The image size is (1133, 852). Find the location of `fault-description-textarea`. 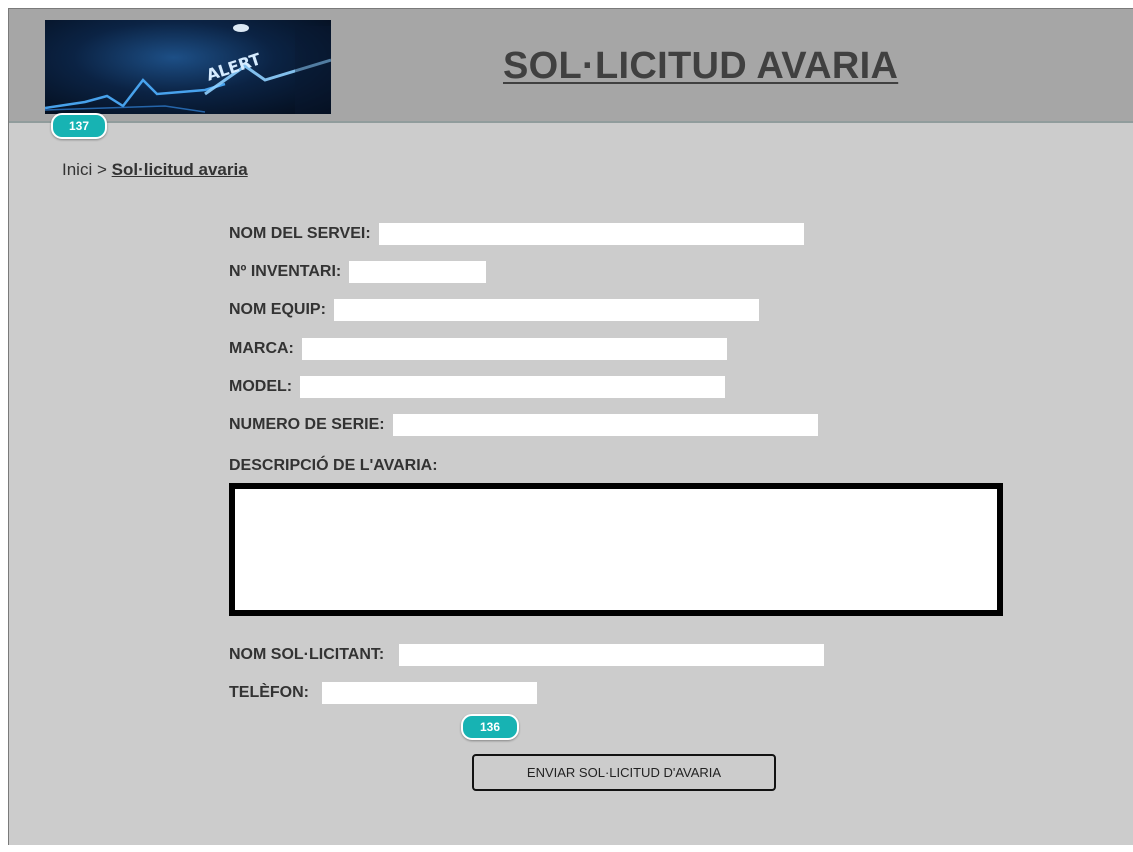

fault-description-textarea is located at coordinates (616, 549).